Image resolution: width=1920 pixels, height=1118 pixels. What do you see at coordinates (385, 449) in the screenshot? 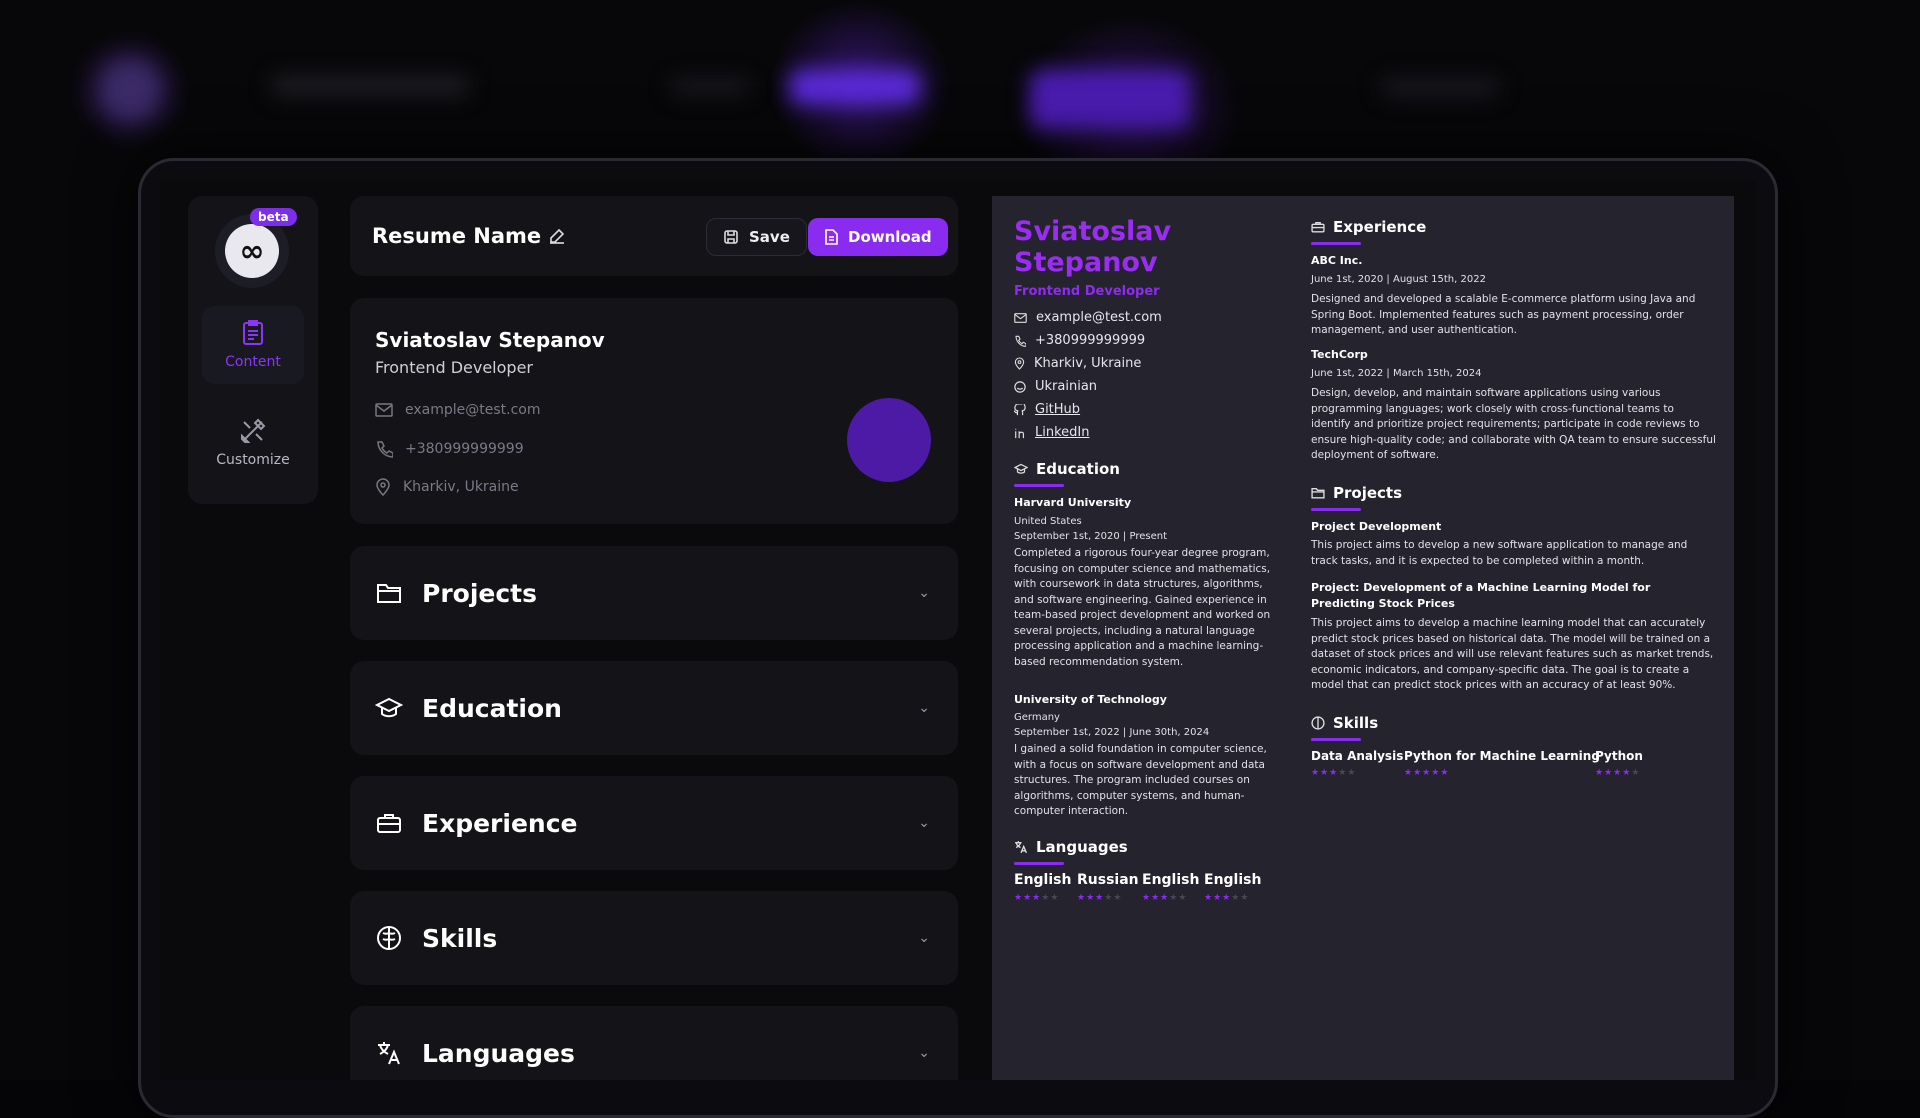
I see `phone-icon` at bounding box center [385, 449].